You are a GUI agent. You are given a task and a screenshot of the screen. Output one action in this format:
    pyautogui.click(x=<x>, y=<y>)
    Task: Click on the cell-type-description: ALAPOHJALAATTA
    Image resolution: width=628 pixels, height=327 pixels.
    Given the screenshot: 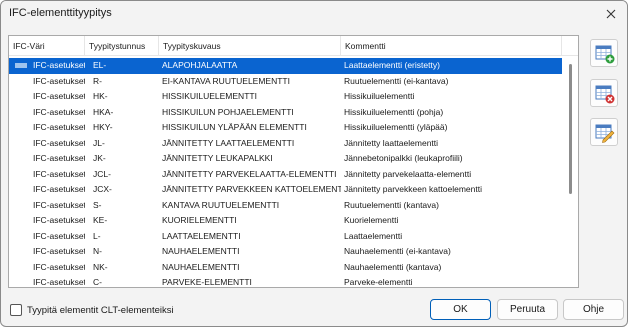 What is the action you would take?
    pyautogui.click(x=200, y=65)
    